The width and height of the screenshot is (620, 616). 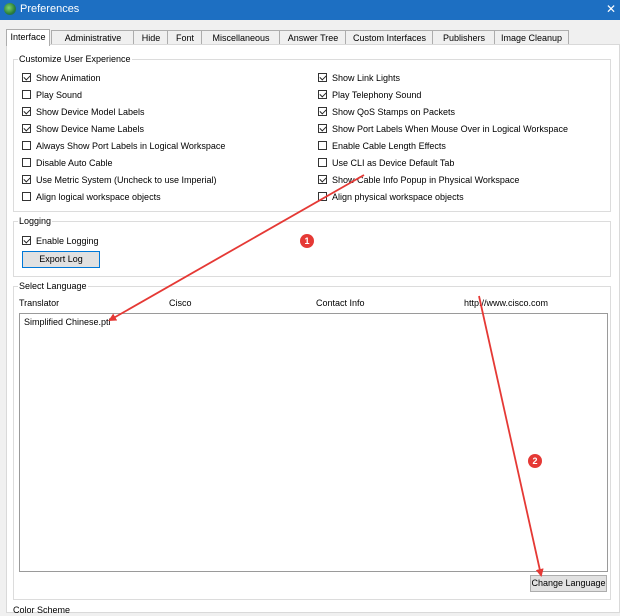 I want to click on select-language-group-title: Select Language, so click(x=53, y=286).